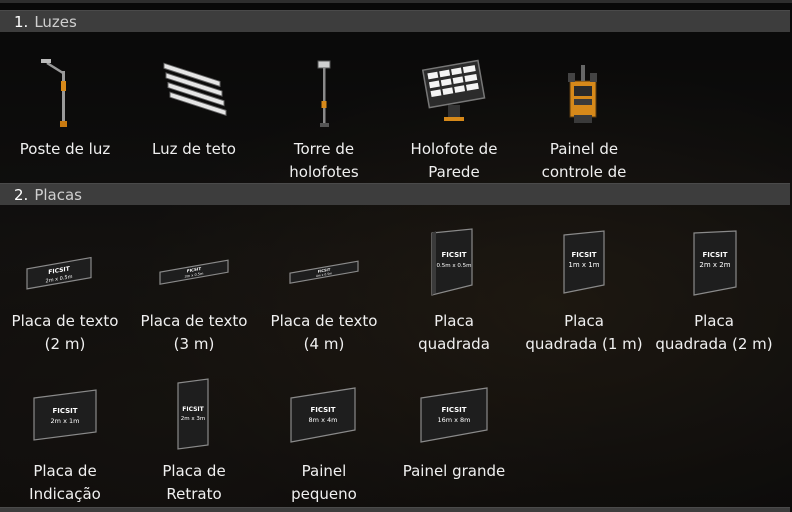  I want to click on text-sign-4m-icon: FICSIT 4m x 0.5m, so click(324, 263).